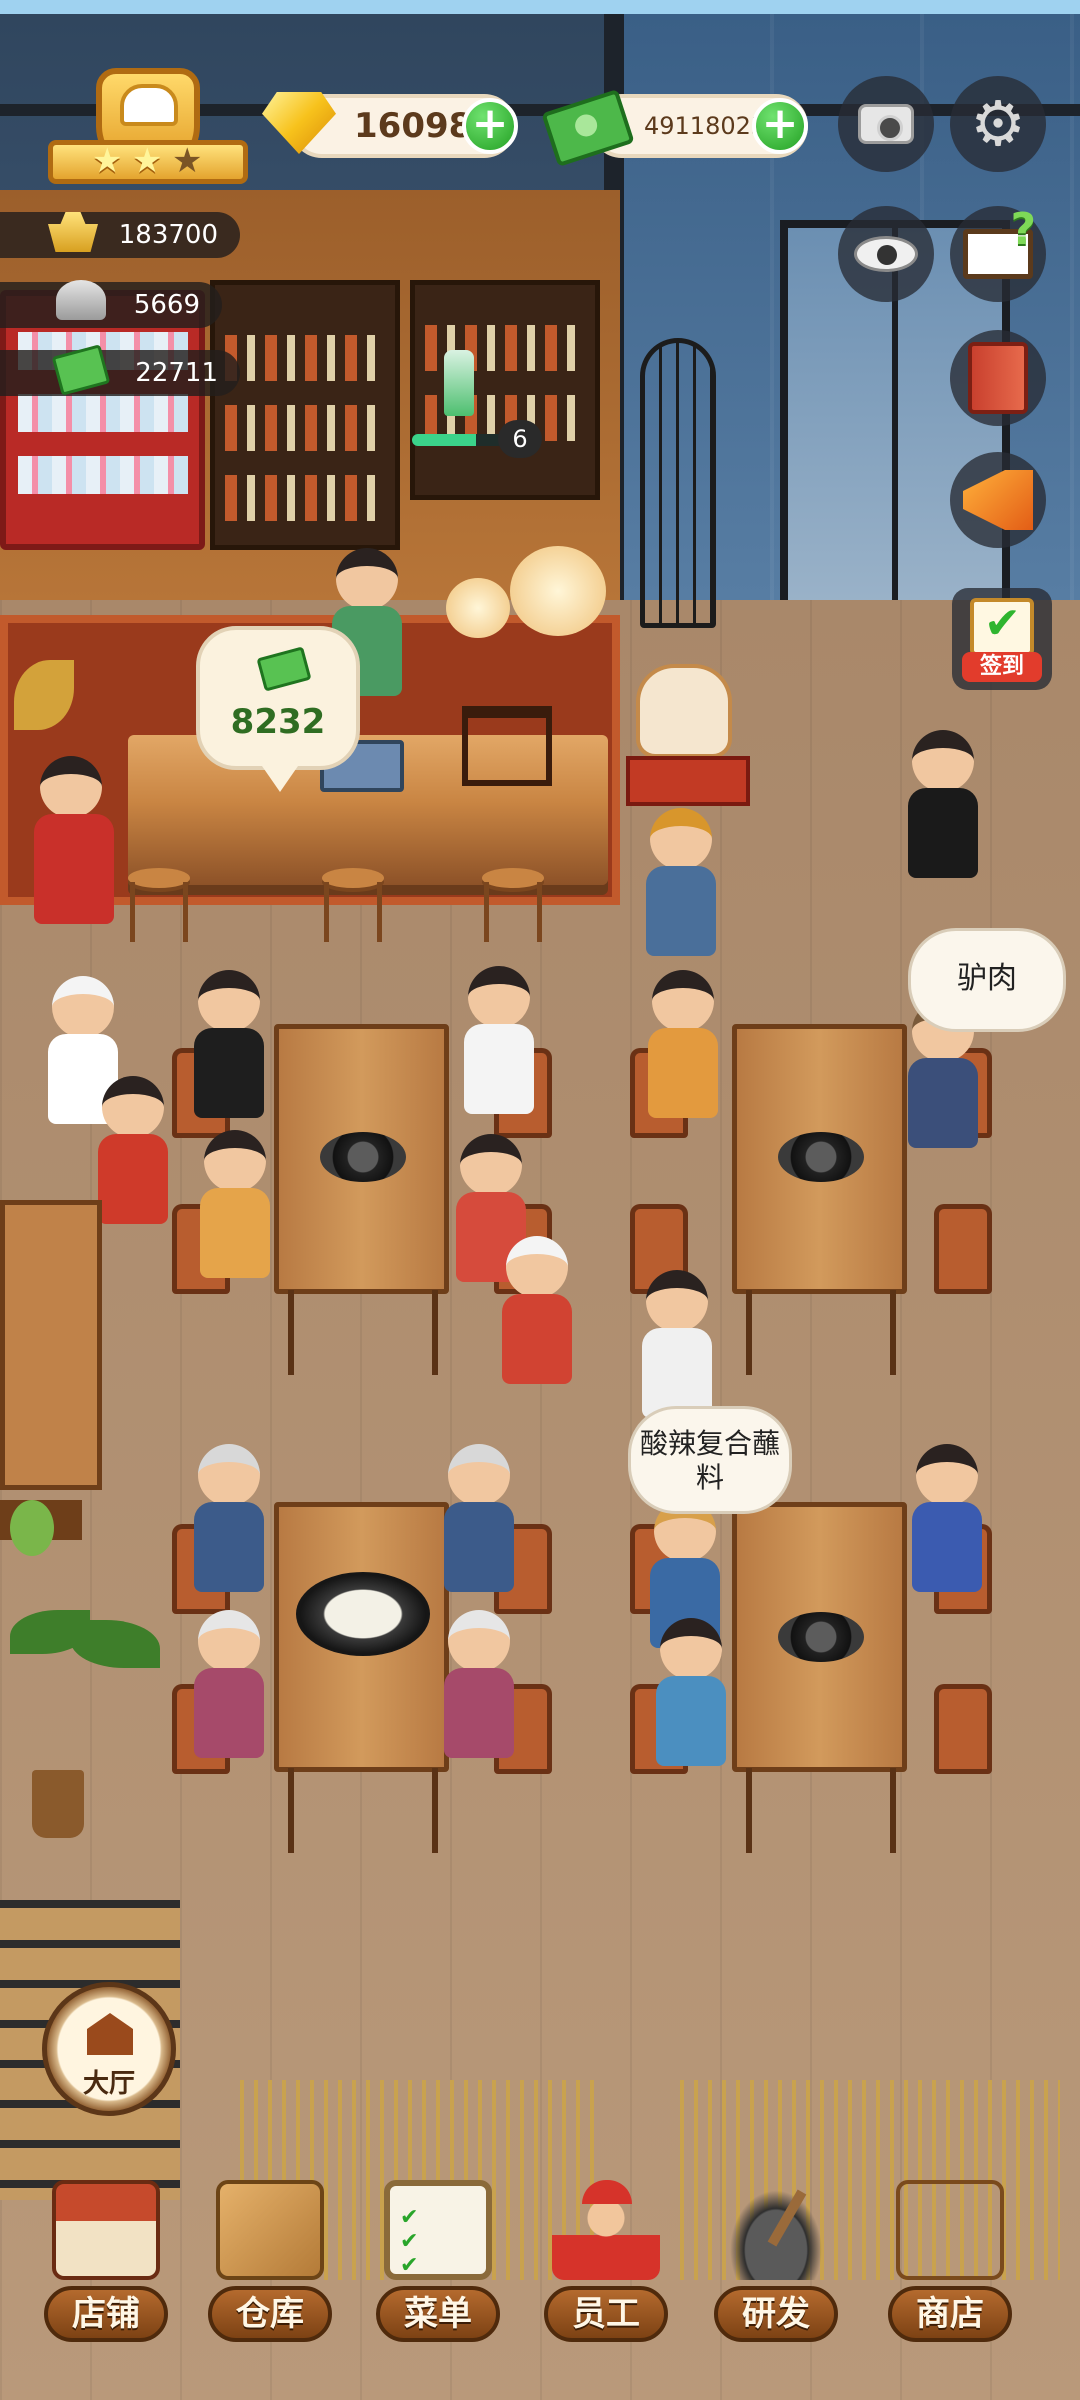 This screenshot has width=1080, height=2400. I want to click on add-gems-button: +, so click(490, 126).